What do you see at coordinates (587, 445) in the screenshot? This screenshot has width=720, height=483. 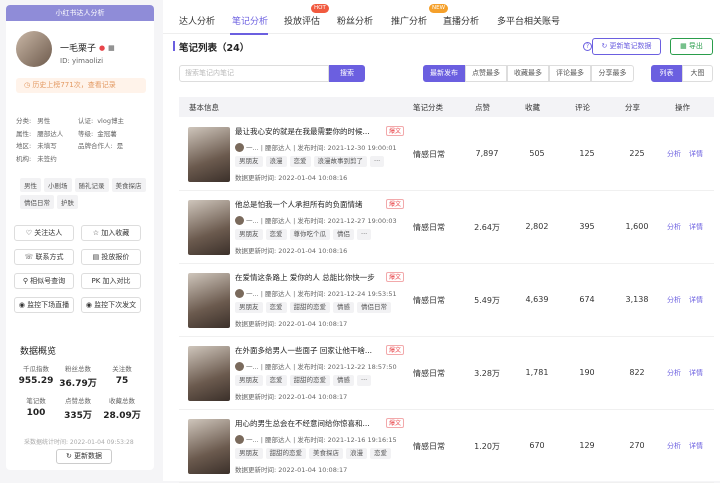 I see `note-comments: 129` at bounding box center [587, 445].